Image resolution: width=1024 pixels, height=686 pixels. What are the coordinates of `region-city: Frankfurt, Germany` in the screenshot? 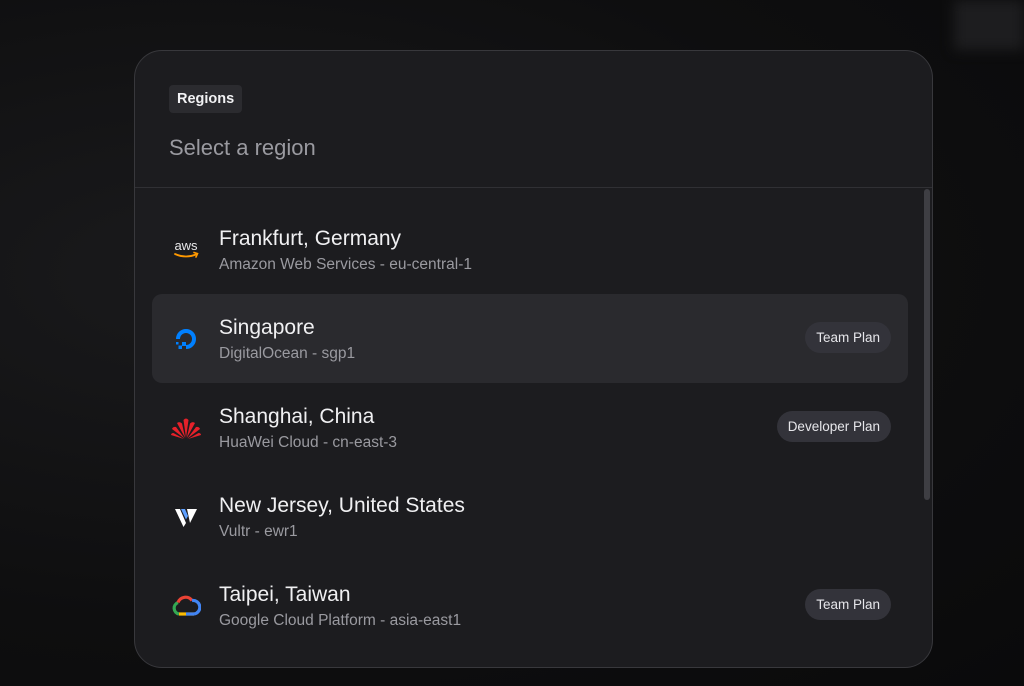 It's located at (310, 238).